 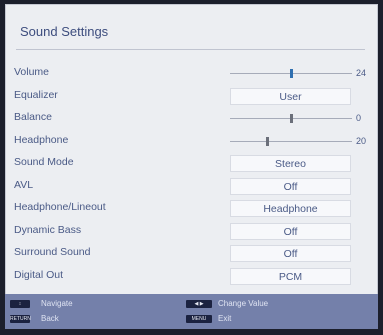 What do you see at coordinates (20, 319) in the screenshot?
I see `return-key-icon: RETURN` at bounding box center [20, 319].